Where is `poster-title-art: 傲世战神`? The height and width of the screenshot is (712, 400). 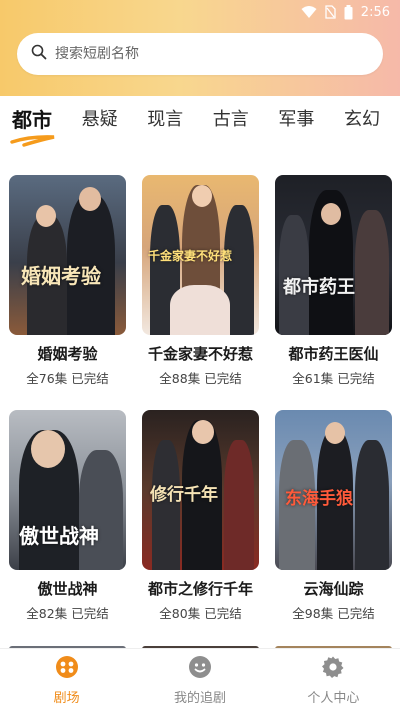 poster-title-art: 傲世战神 is located at coordinates (59, 536).